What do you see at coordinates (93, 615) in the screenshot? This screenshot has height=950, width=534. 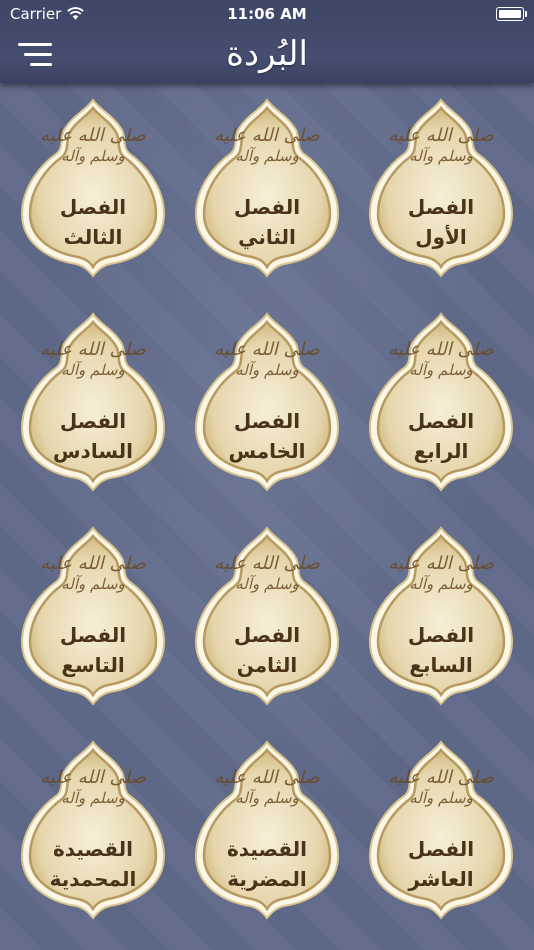 I see `chapter-tile-9: صلى الله عليه وسلم وآله الفصل التاسع` at bounding box center [93, 615].